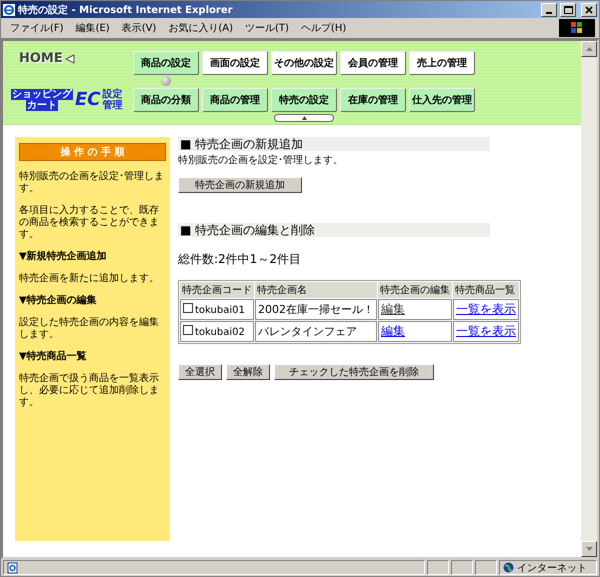  Describe the element at coordinates (166, 81) in the screenshot. I see `indicator-dot-icon` at that location.